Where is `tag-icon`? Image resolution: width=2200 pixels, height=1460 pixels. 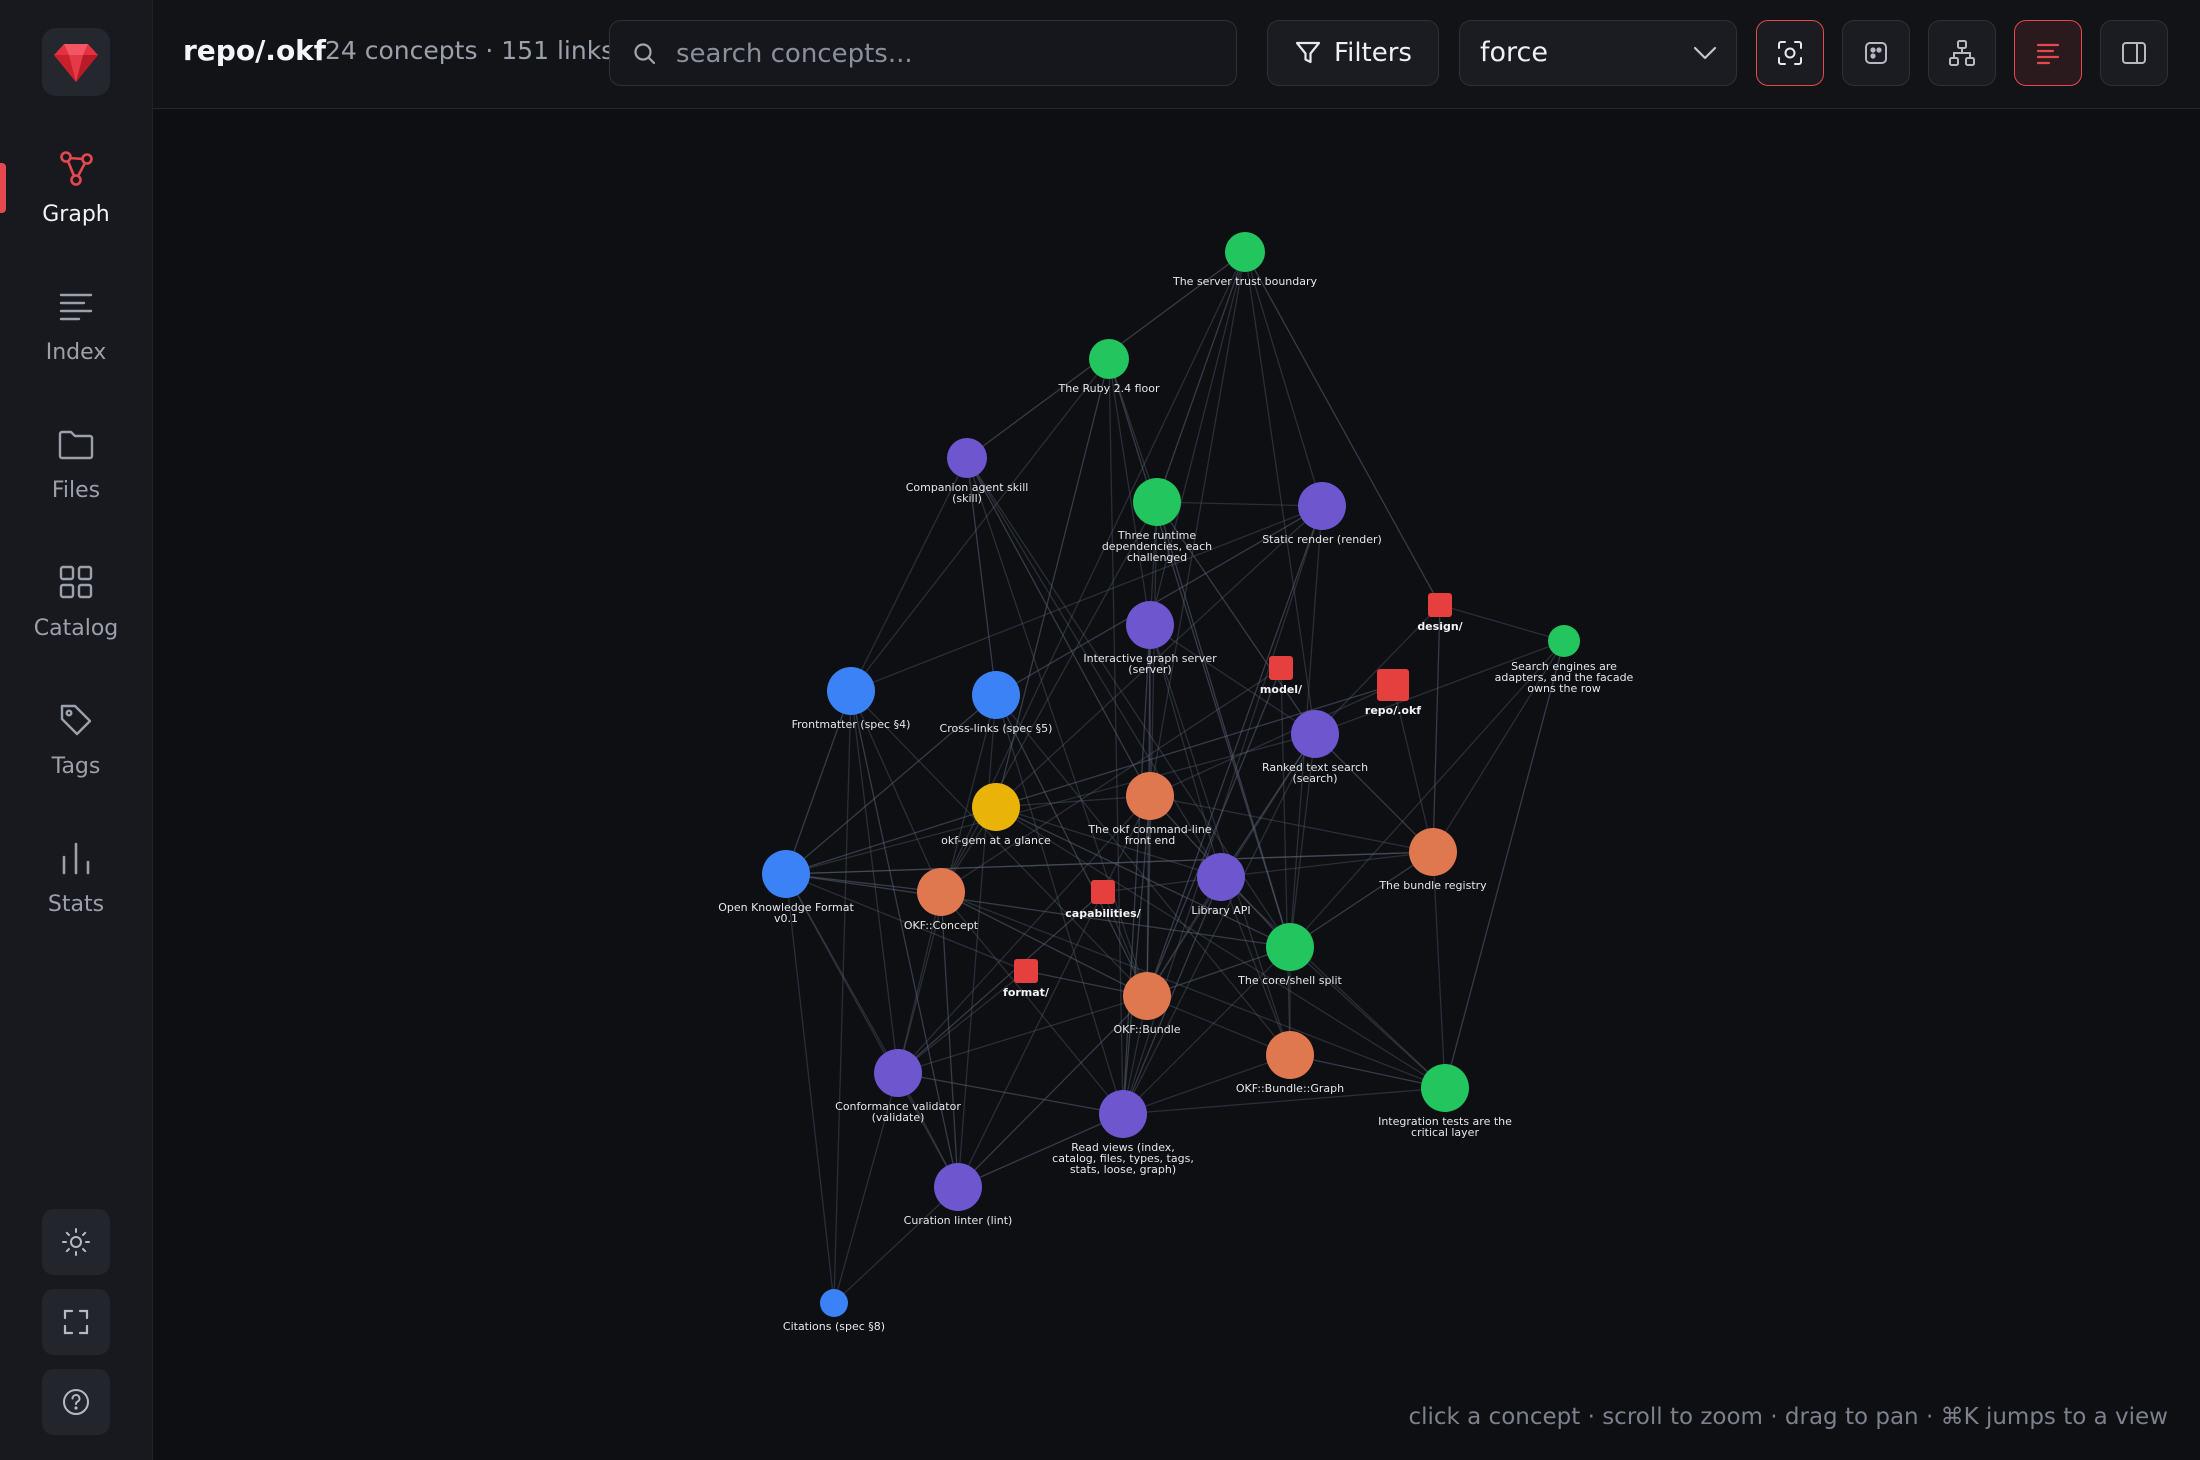
tag-icon is located at coordinates (76, 720).